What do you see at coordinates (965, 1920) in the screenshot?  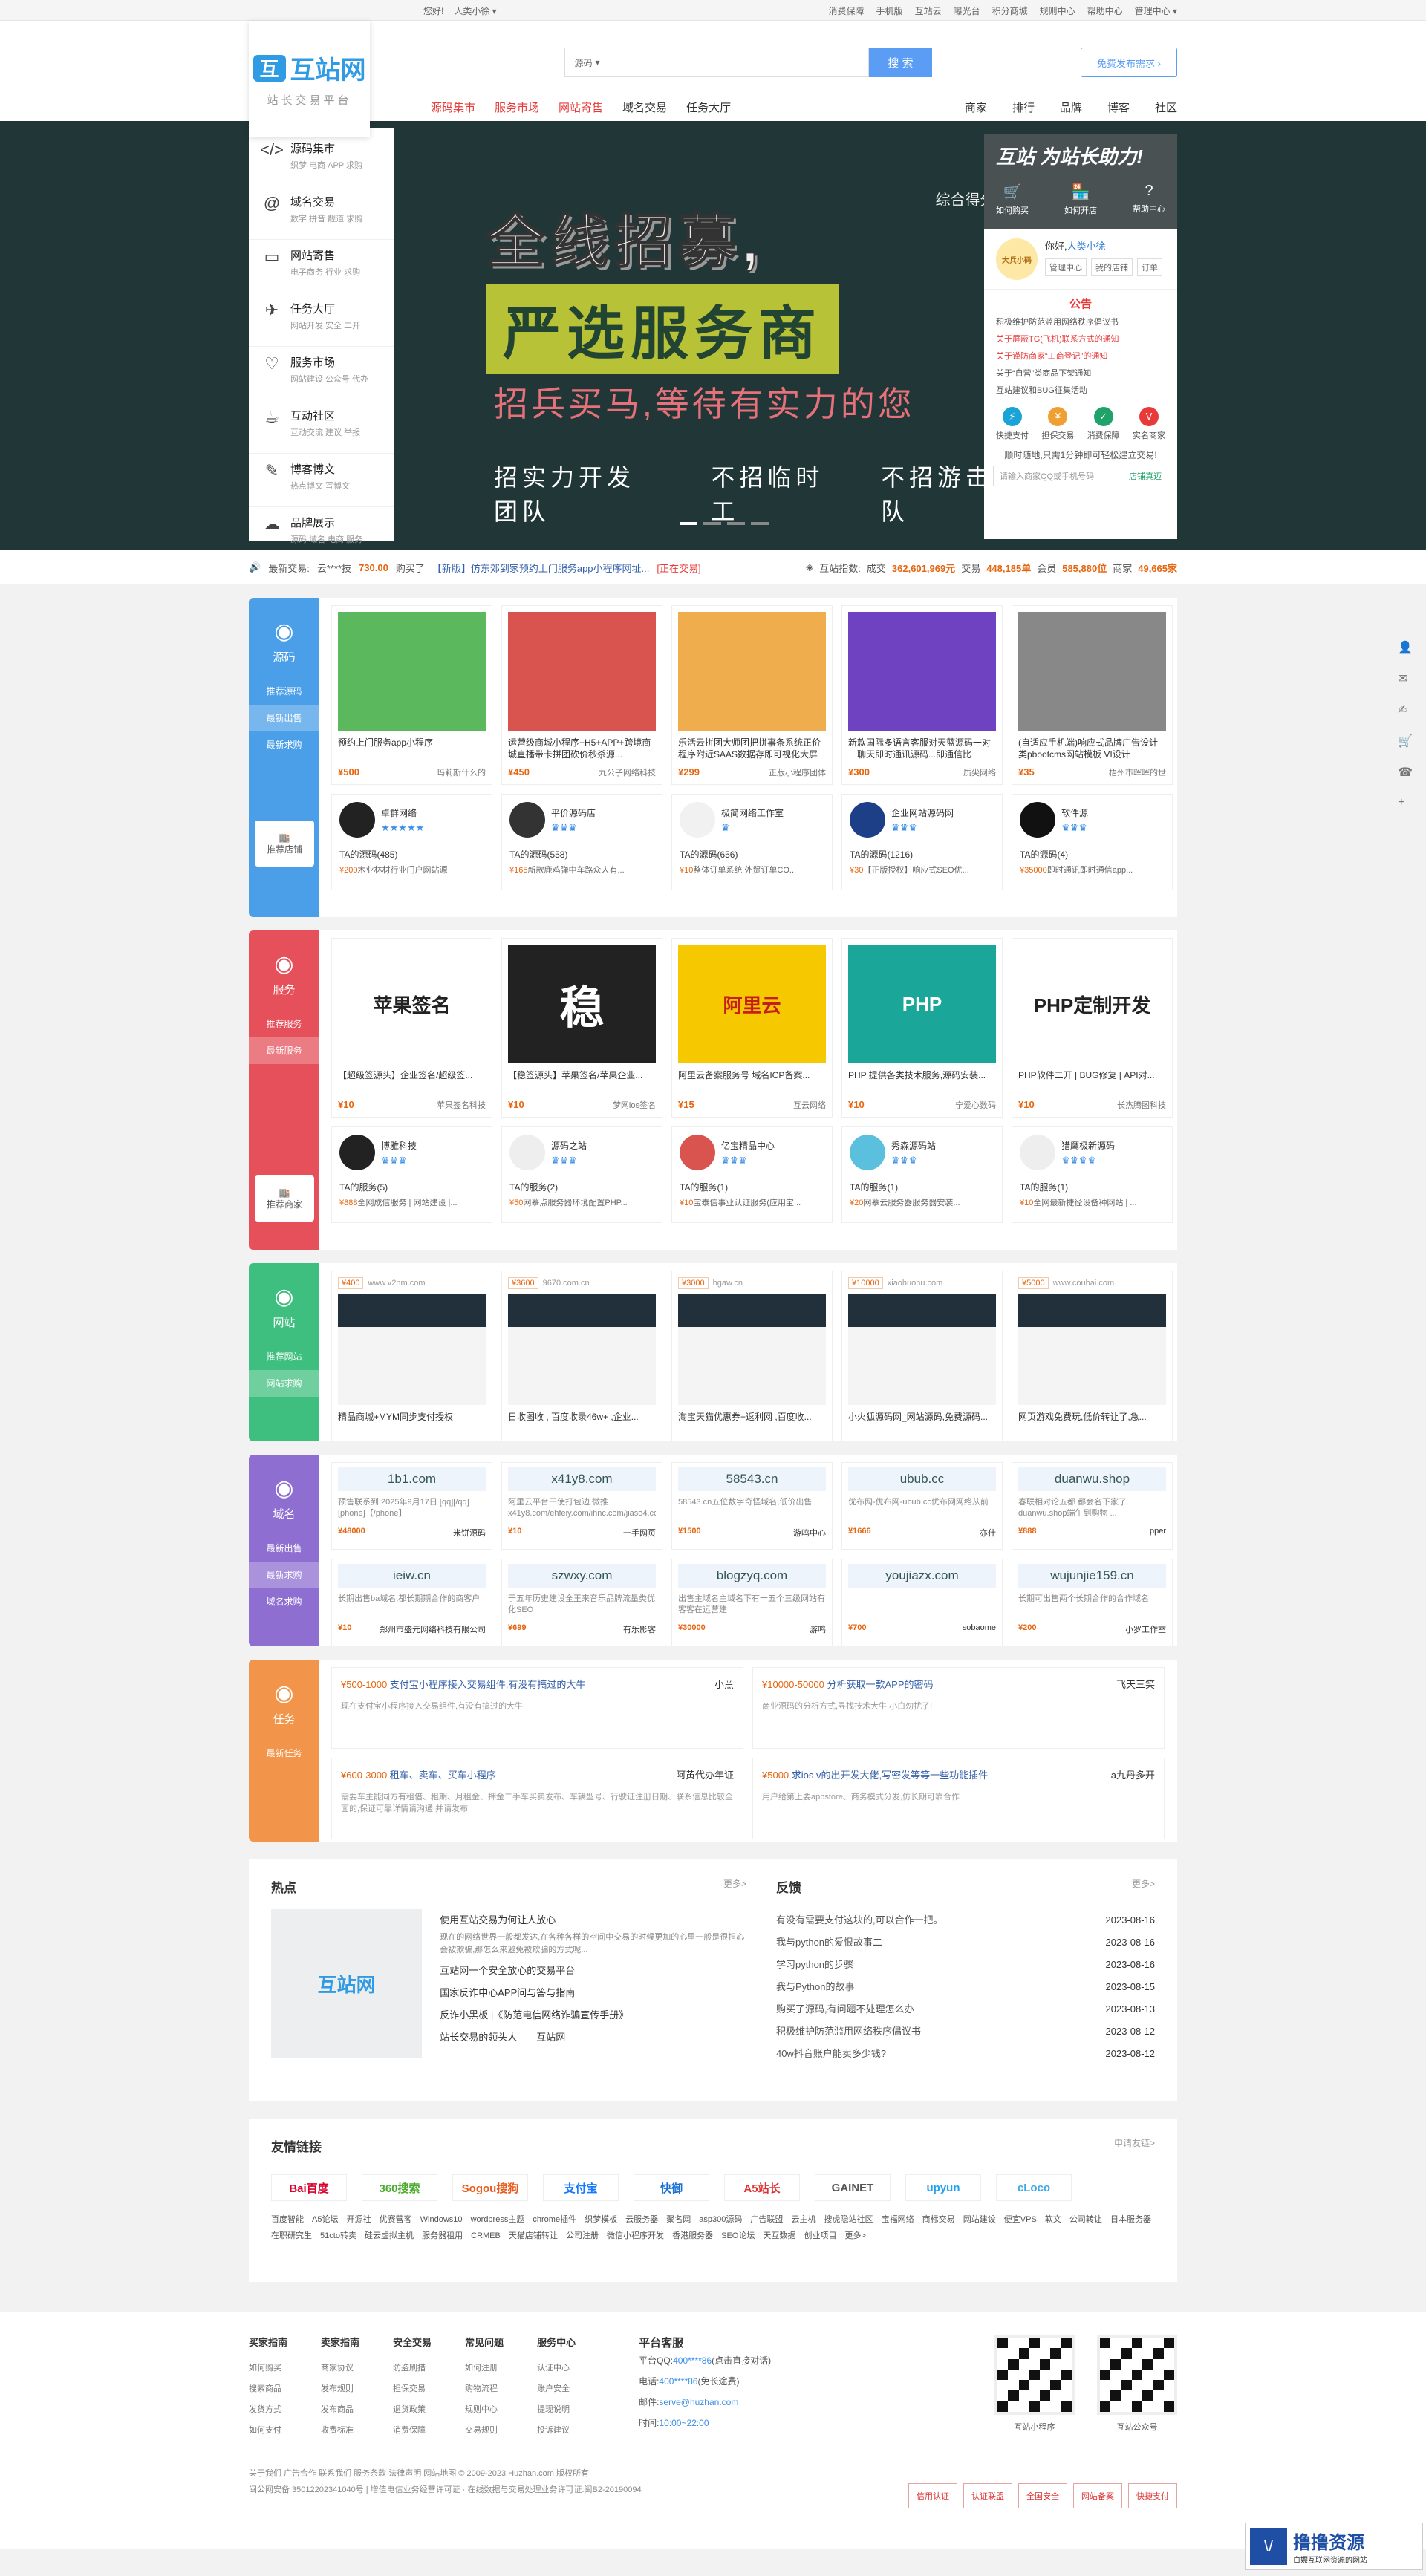 I see `feedback-item: 有没有需要支付这块的,可以合作一把。 2023-08-16` at bounding box center [965, 1920].